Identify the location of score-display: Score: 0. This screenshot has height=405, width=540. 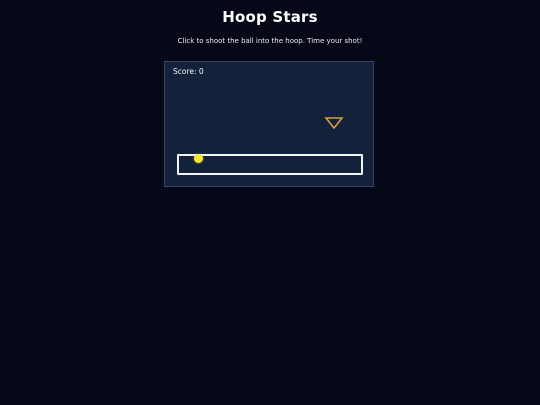
(188, 71).